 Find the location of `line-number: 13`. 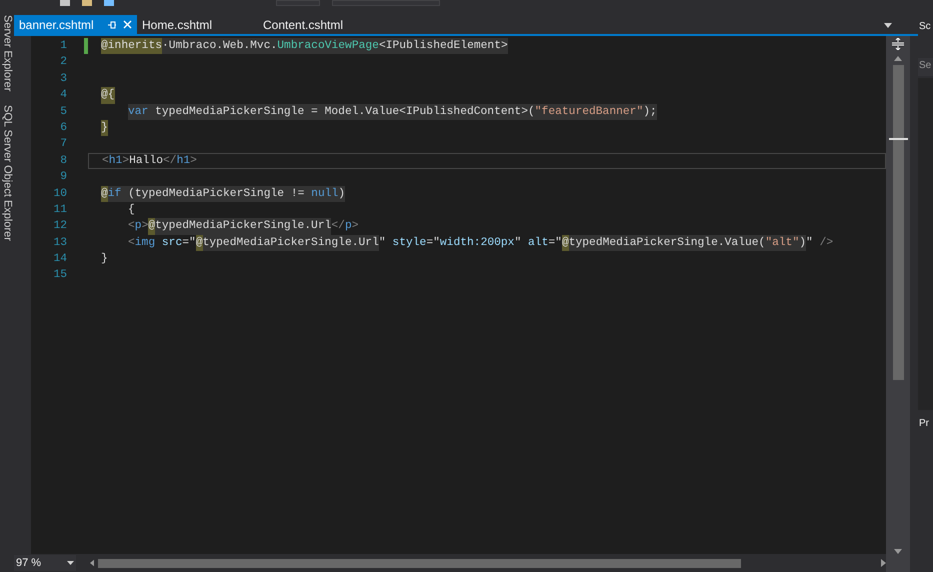

line-number: 13 is located at coordinates (59, 243).